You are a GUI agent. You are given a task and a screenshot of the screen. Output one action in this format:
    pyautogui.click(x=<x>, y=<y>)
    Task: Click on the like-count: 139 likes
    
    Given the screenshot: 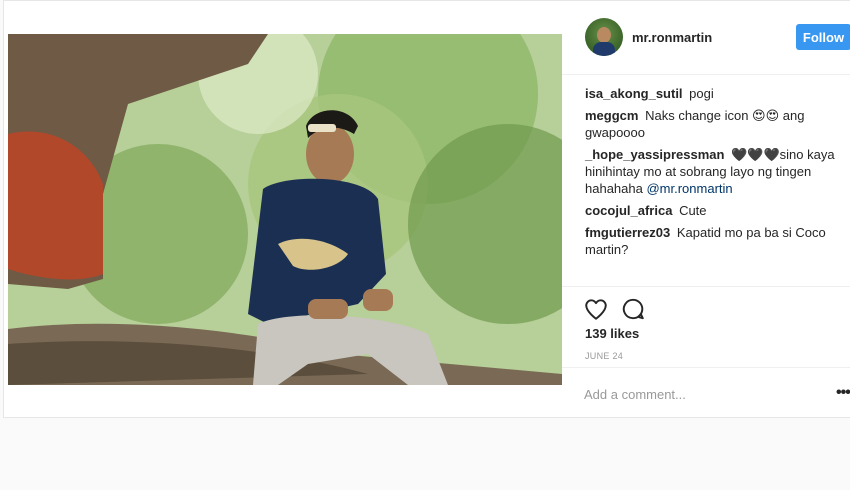 What is the action you would take?
    pyautogui.click(x=612, y=333)
    